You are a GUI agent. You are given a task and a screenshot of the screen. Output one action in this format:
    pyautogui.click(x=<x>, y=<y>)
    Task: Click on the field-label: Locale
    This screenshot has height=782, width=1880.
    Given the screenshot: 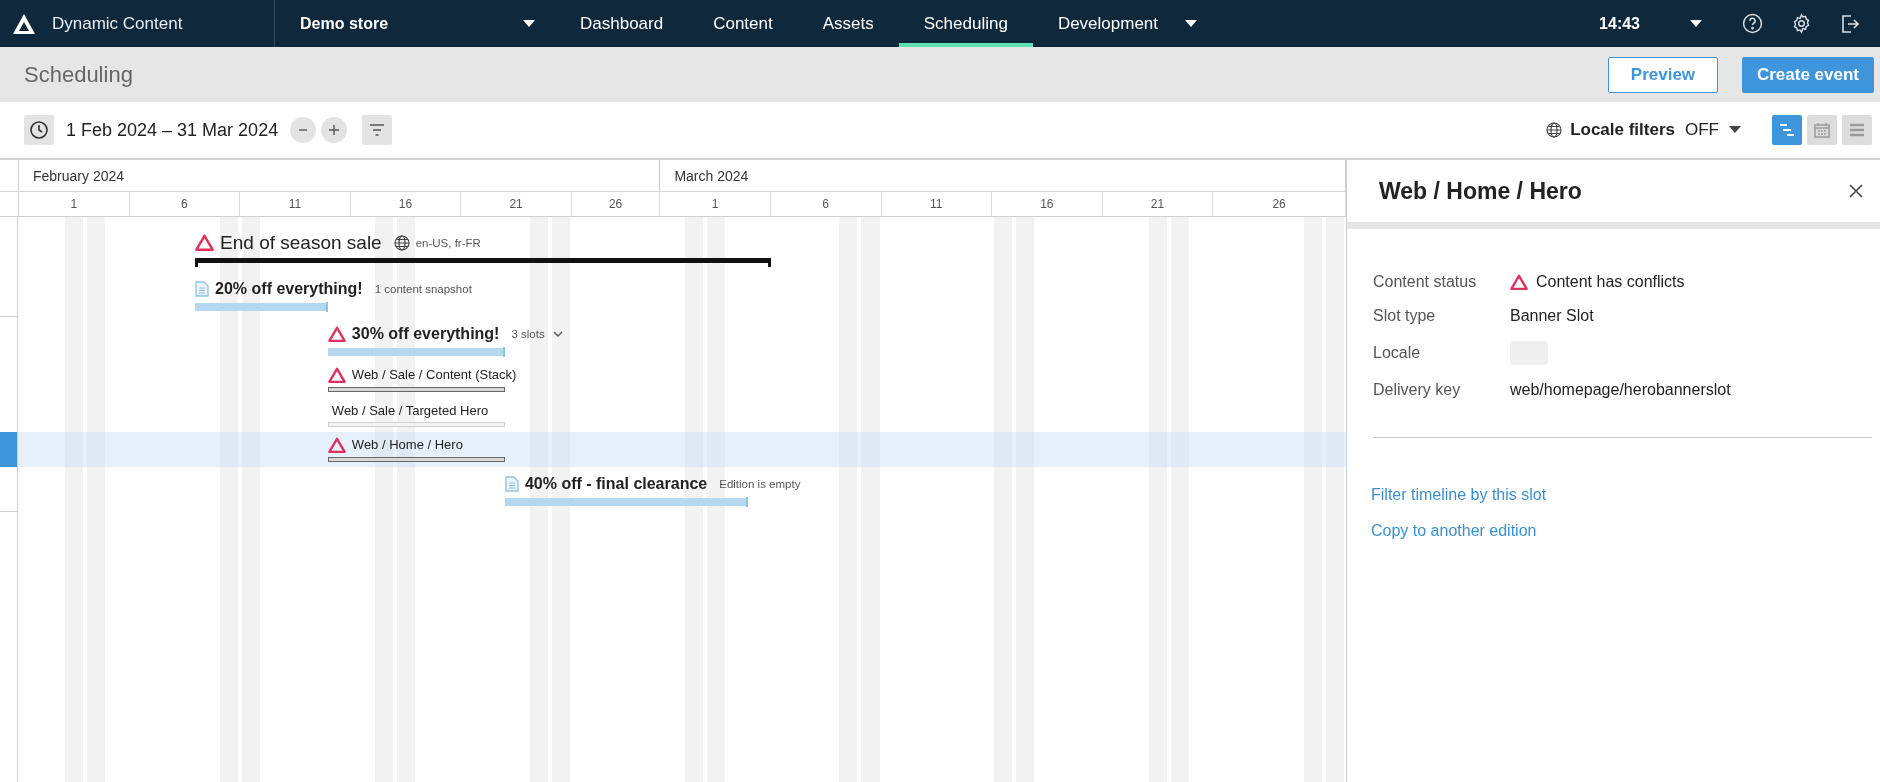 What is the action you would take?
    pyautogui.click(x=1397, y=353)
    